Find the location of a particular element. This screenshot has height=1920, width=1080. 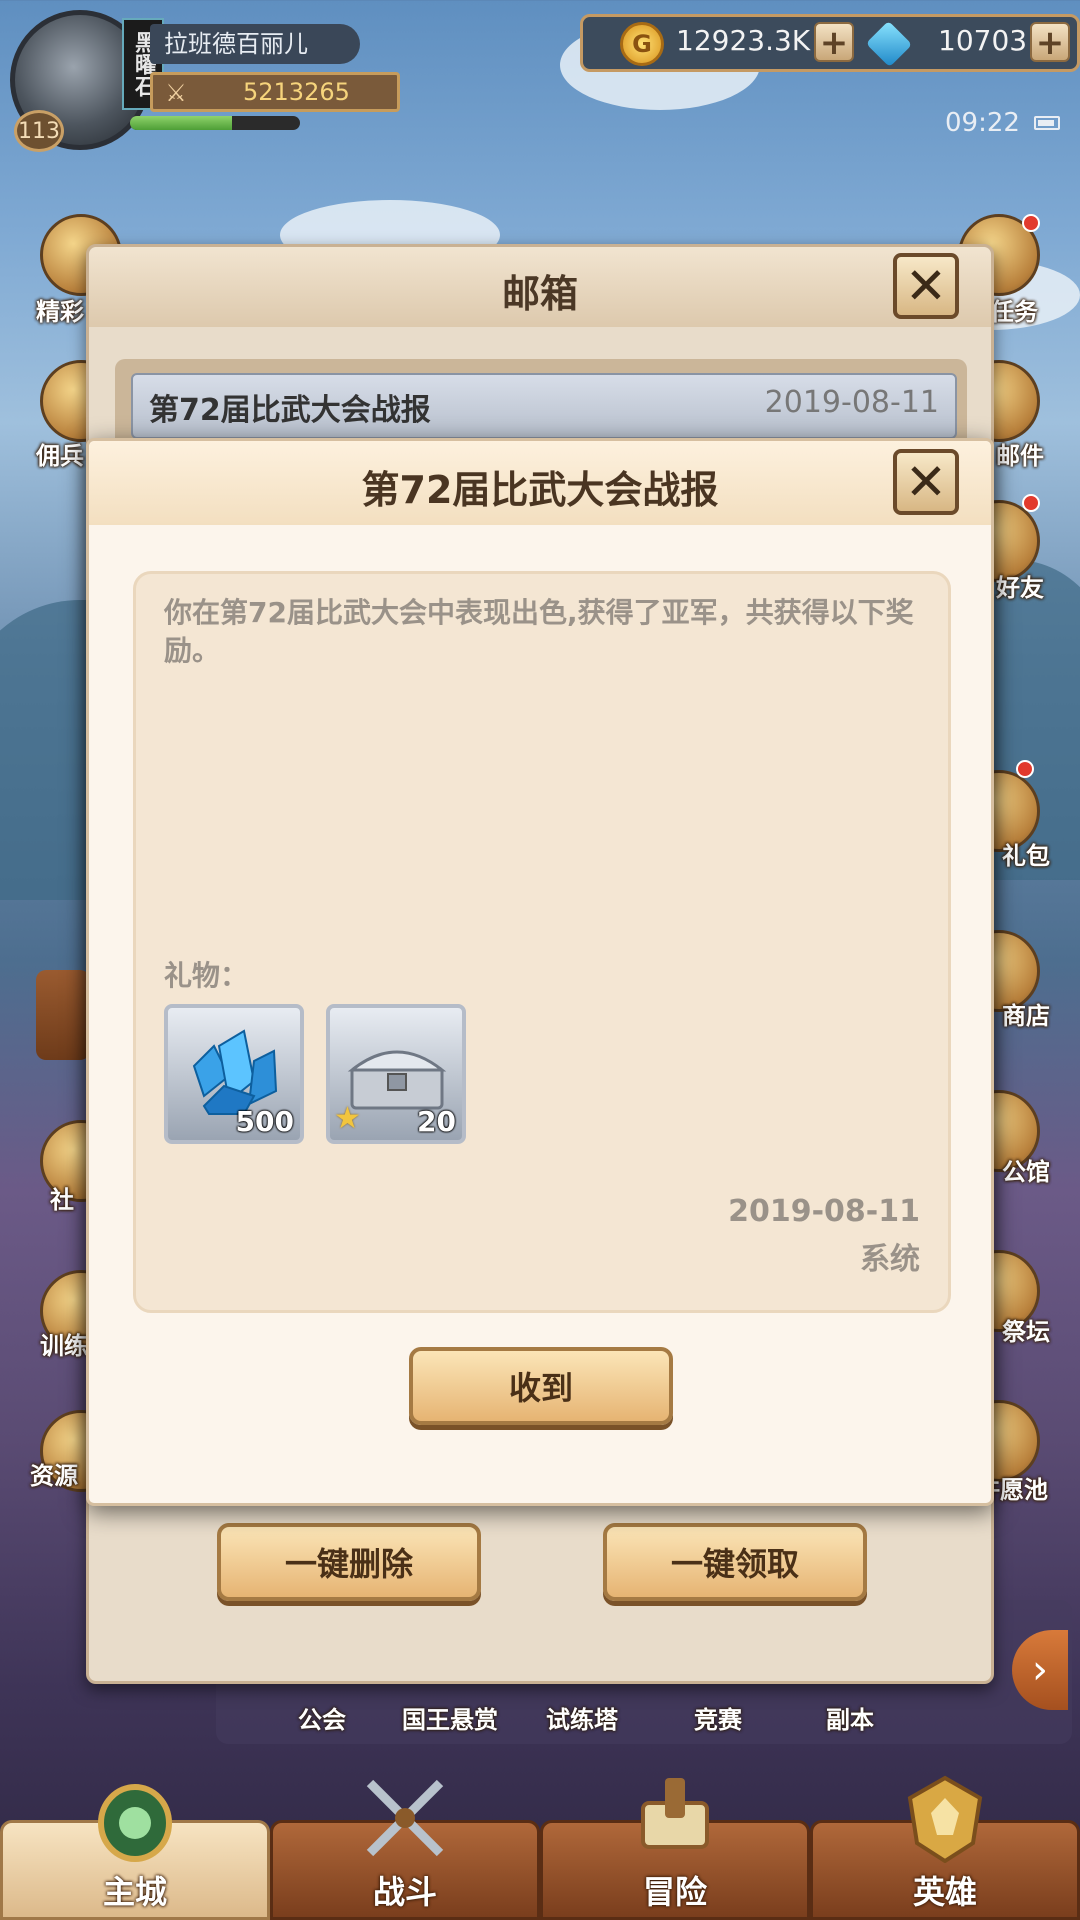

crossed-swords-icon is located at coordinates (405, 1818).